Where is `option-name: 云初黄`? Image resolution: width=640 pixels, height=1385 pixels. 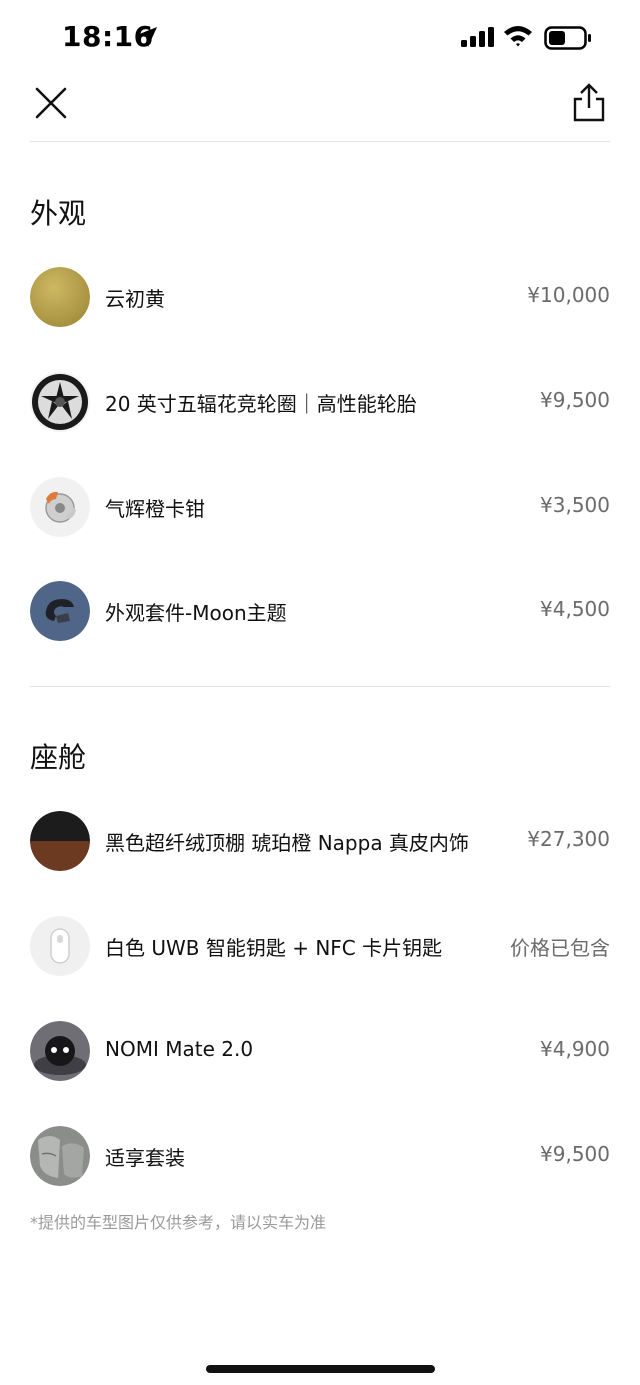 option-name: 云初黄 is located at coordinates (135, 299).